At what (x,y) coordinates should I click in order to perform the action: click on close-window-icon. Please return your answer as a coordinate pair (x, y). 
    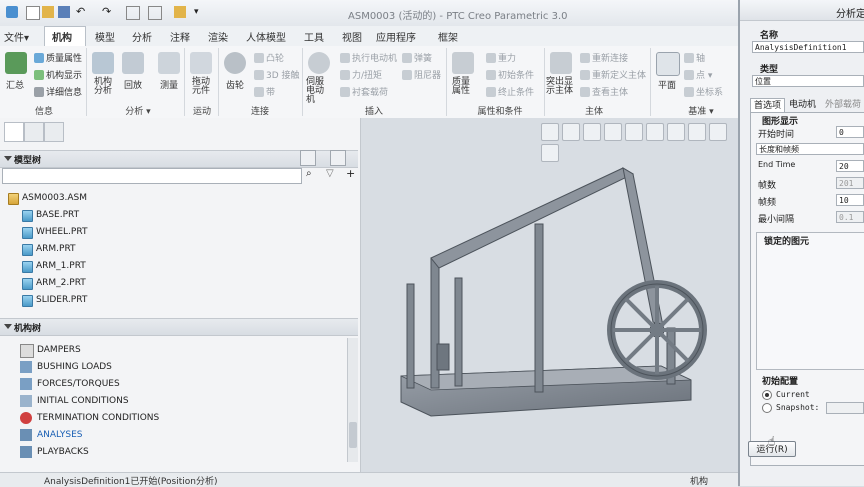
    Looking at the image, I should click on (180, 12).